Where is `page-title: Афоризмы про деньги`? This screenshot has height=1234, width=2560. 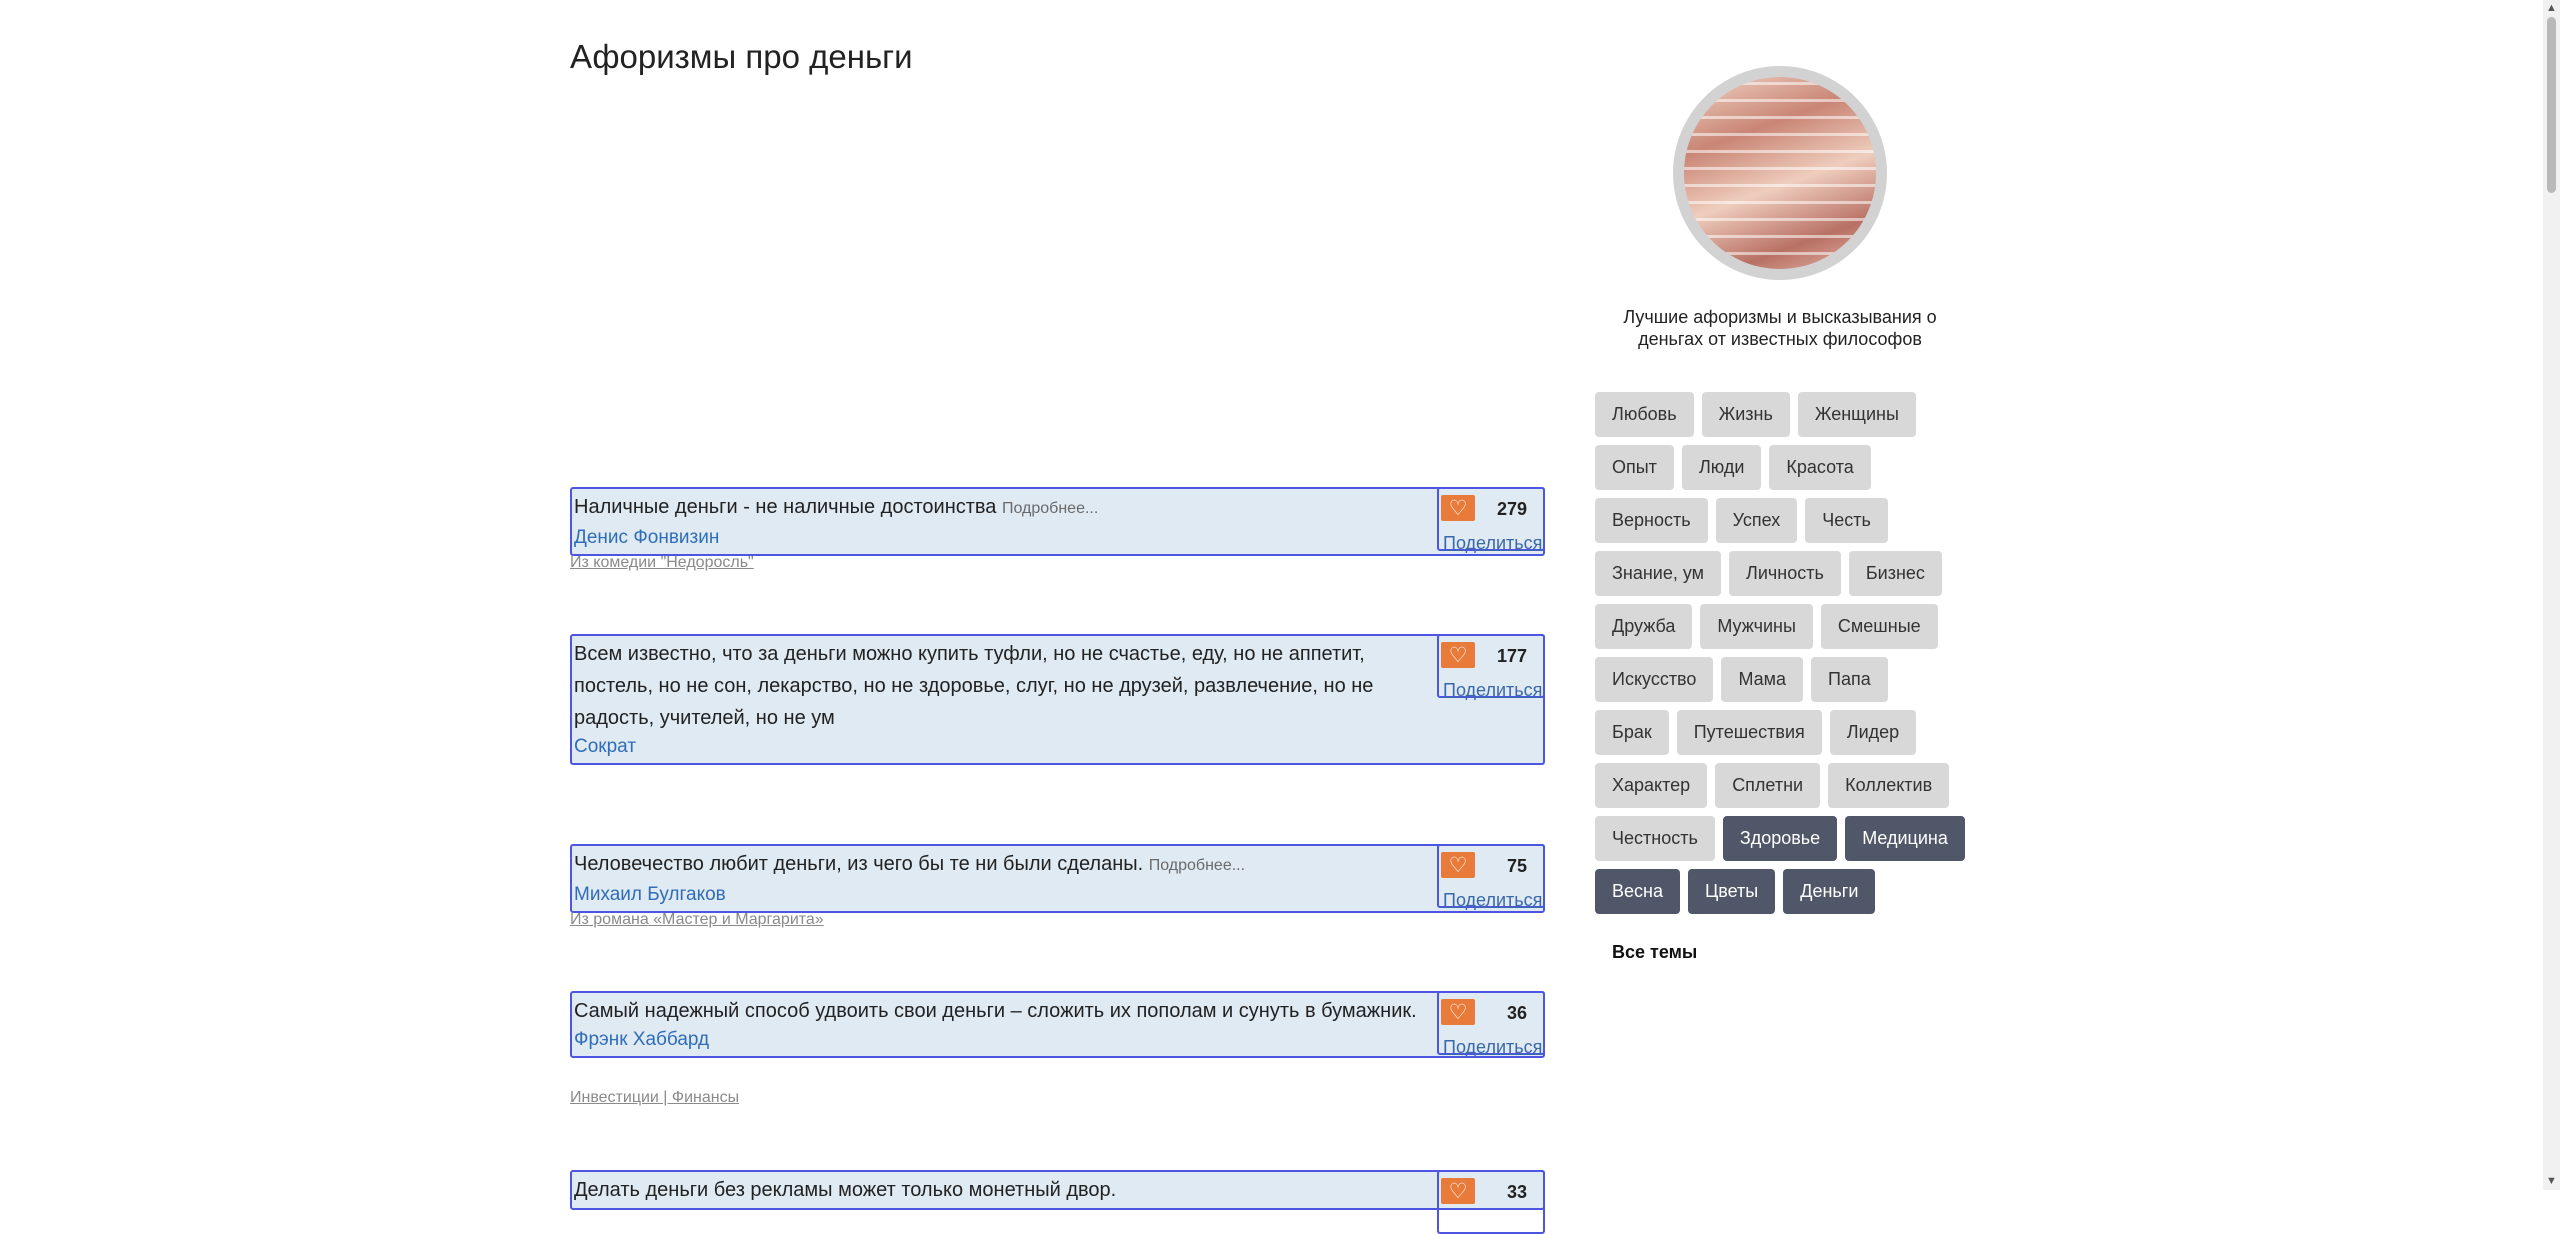
page-title: Афоризмы про деньги is located at coordinates (741, 56).